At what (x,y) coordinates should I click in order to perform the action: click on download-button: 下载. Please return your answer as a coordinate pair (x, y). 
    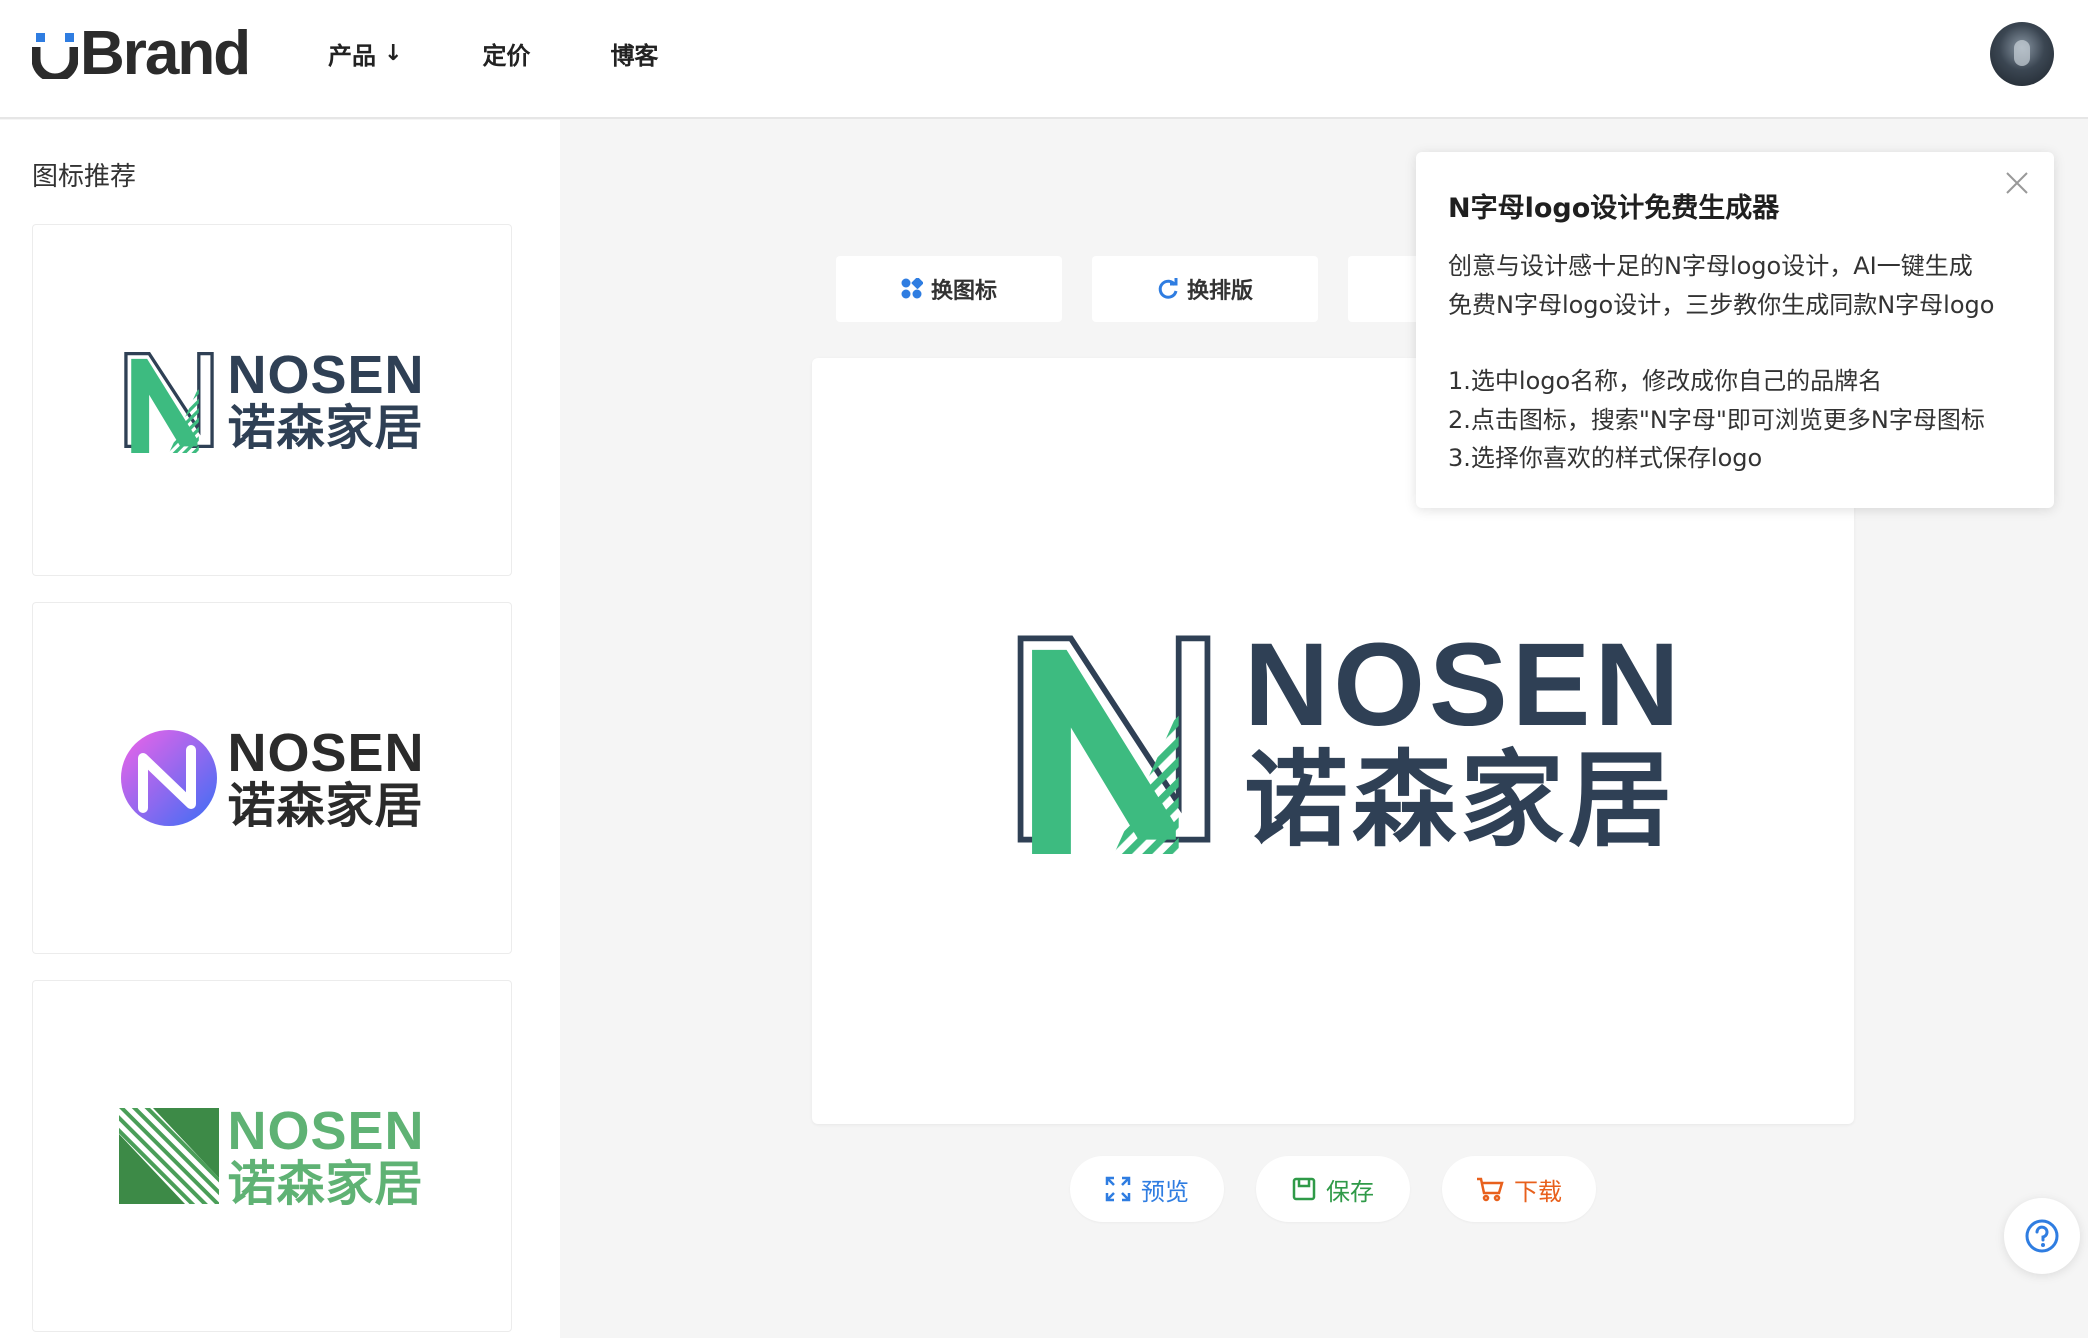
    Looking at the image, I should click on (1519, 1189).